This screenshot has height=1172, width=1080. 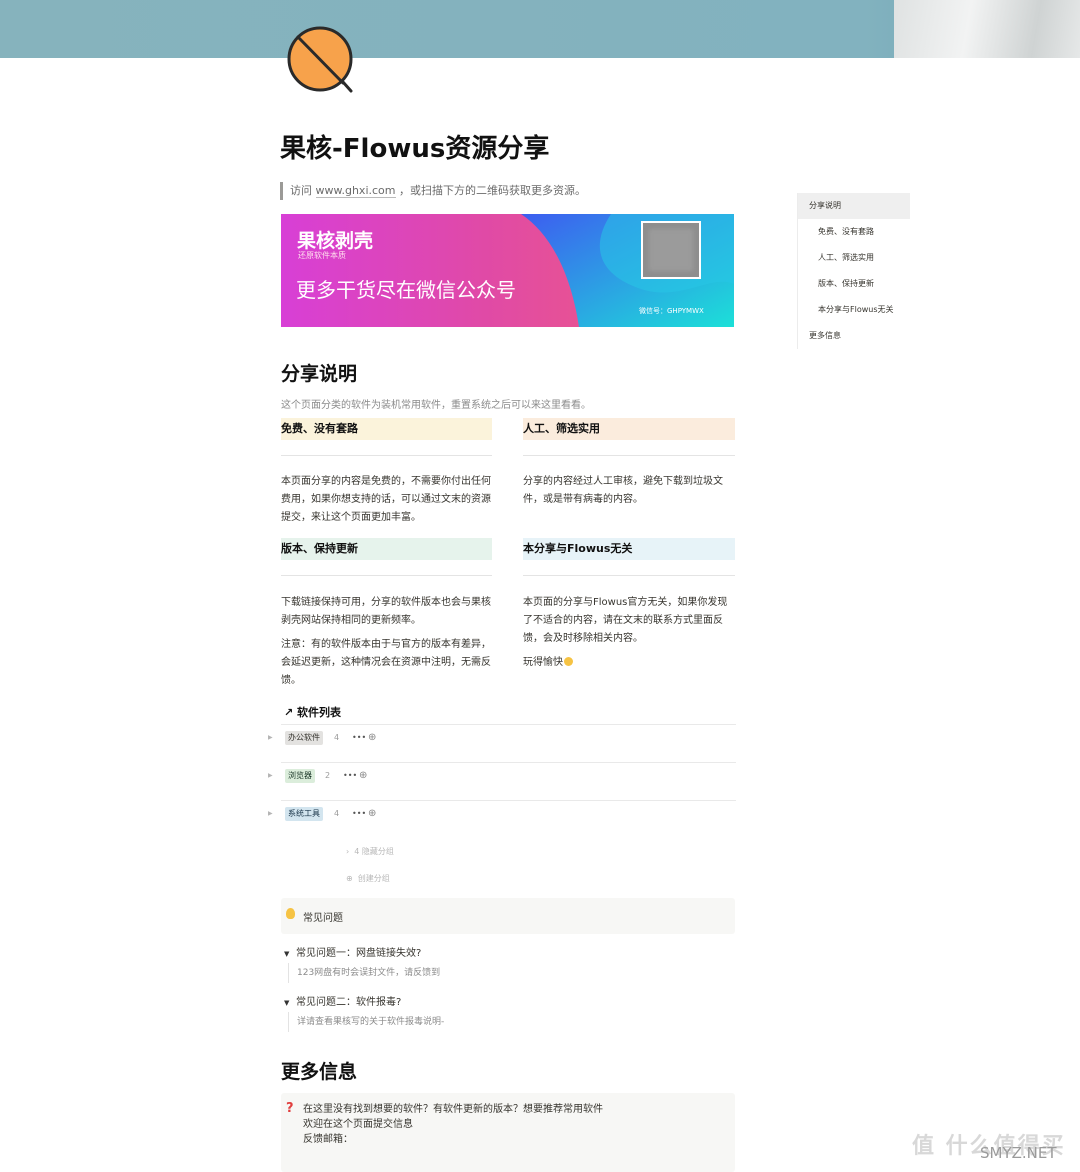 What do you see at coordinates (304, 814) in the screenshot?
I see `group-tag: 系统工具` at bounding box center [304, 814].